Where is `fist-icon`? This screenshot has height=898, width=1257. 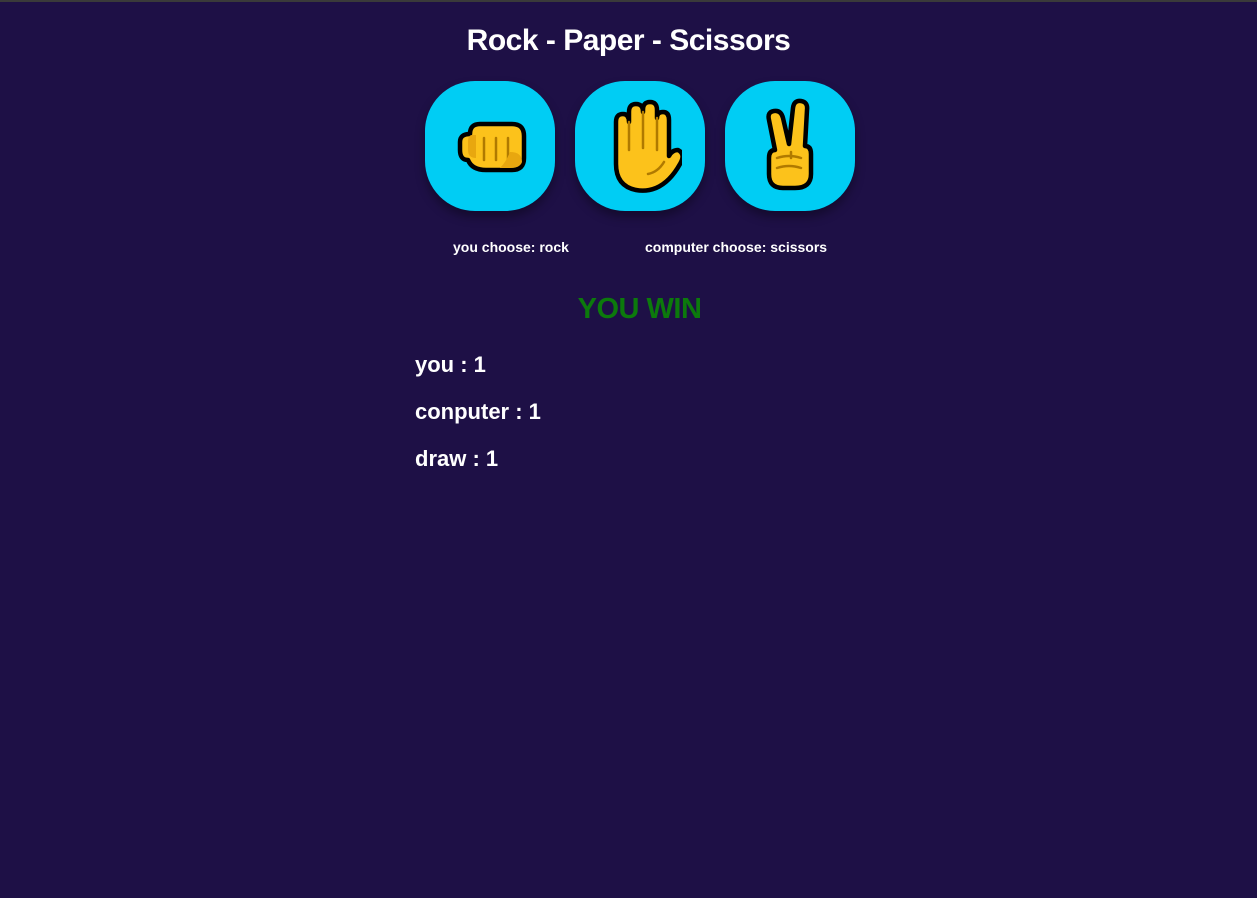
fist-icon is located at coordinates (492, 147).